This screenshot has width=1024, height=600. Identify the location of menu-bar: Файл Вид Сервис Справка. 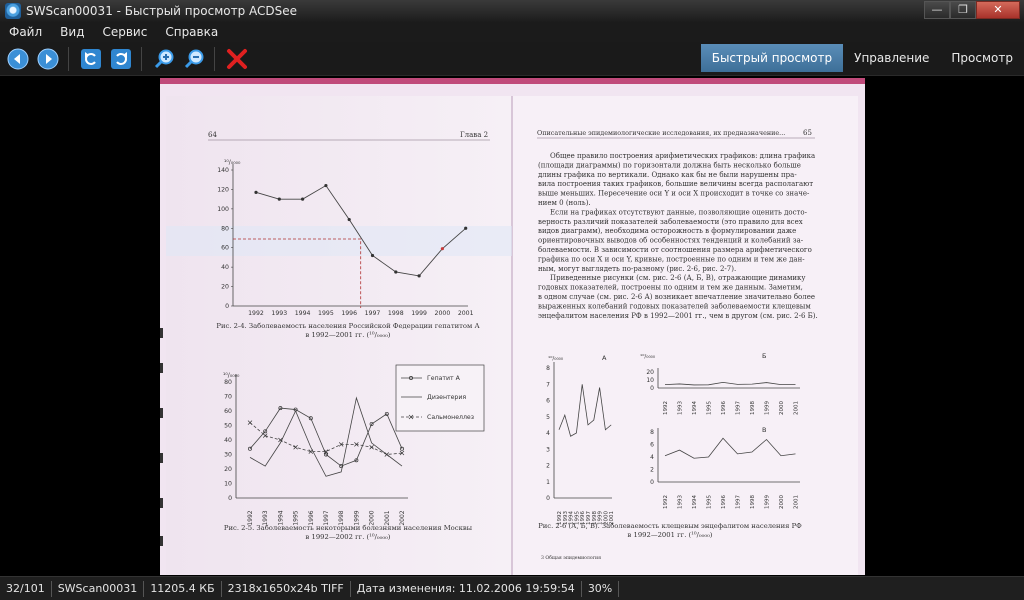
(512, 32).